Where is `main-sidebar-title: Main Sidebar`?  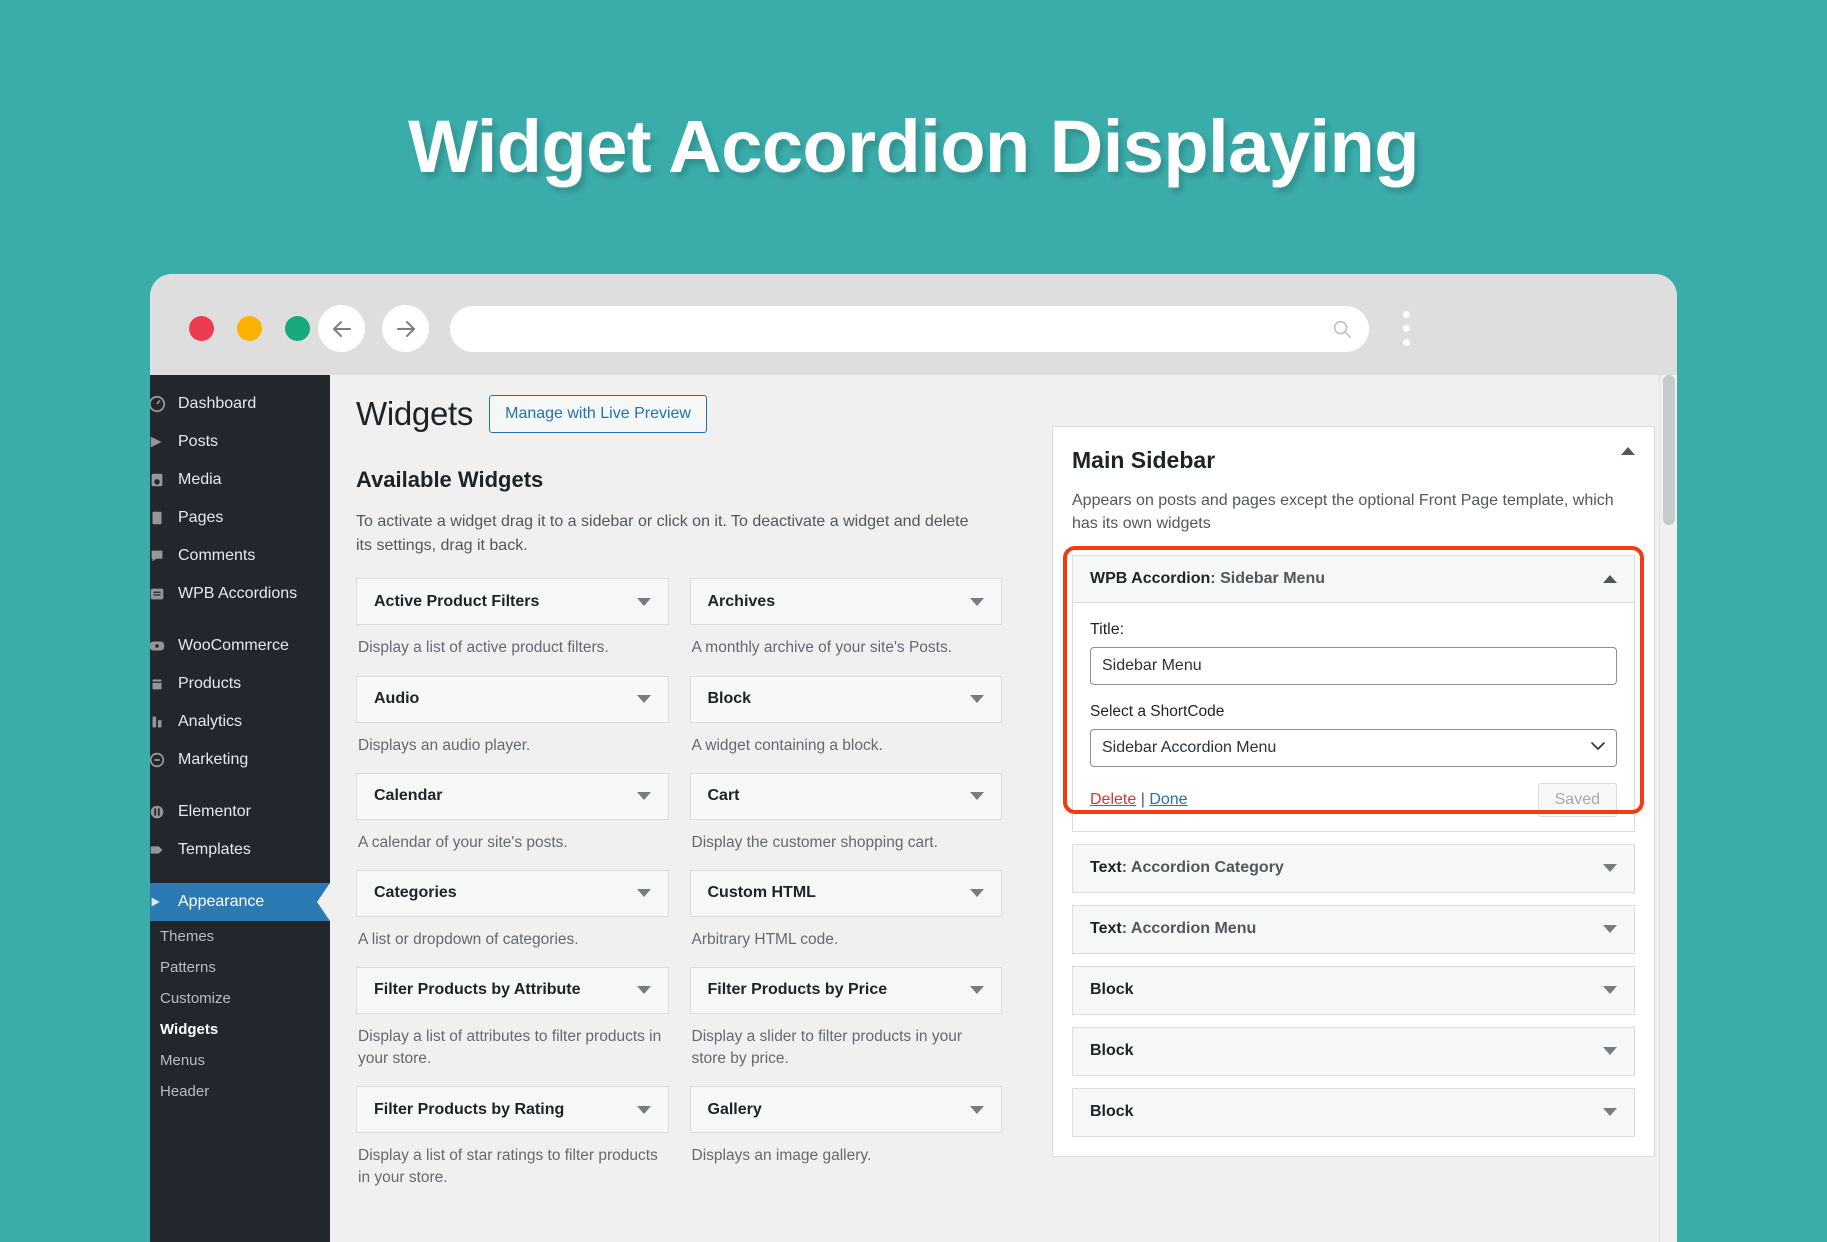 main-sidebar-title: Main Sidebar is located at coordinates (1144, 460).